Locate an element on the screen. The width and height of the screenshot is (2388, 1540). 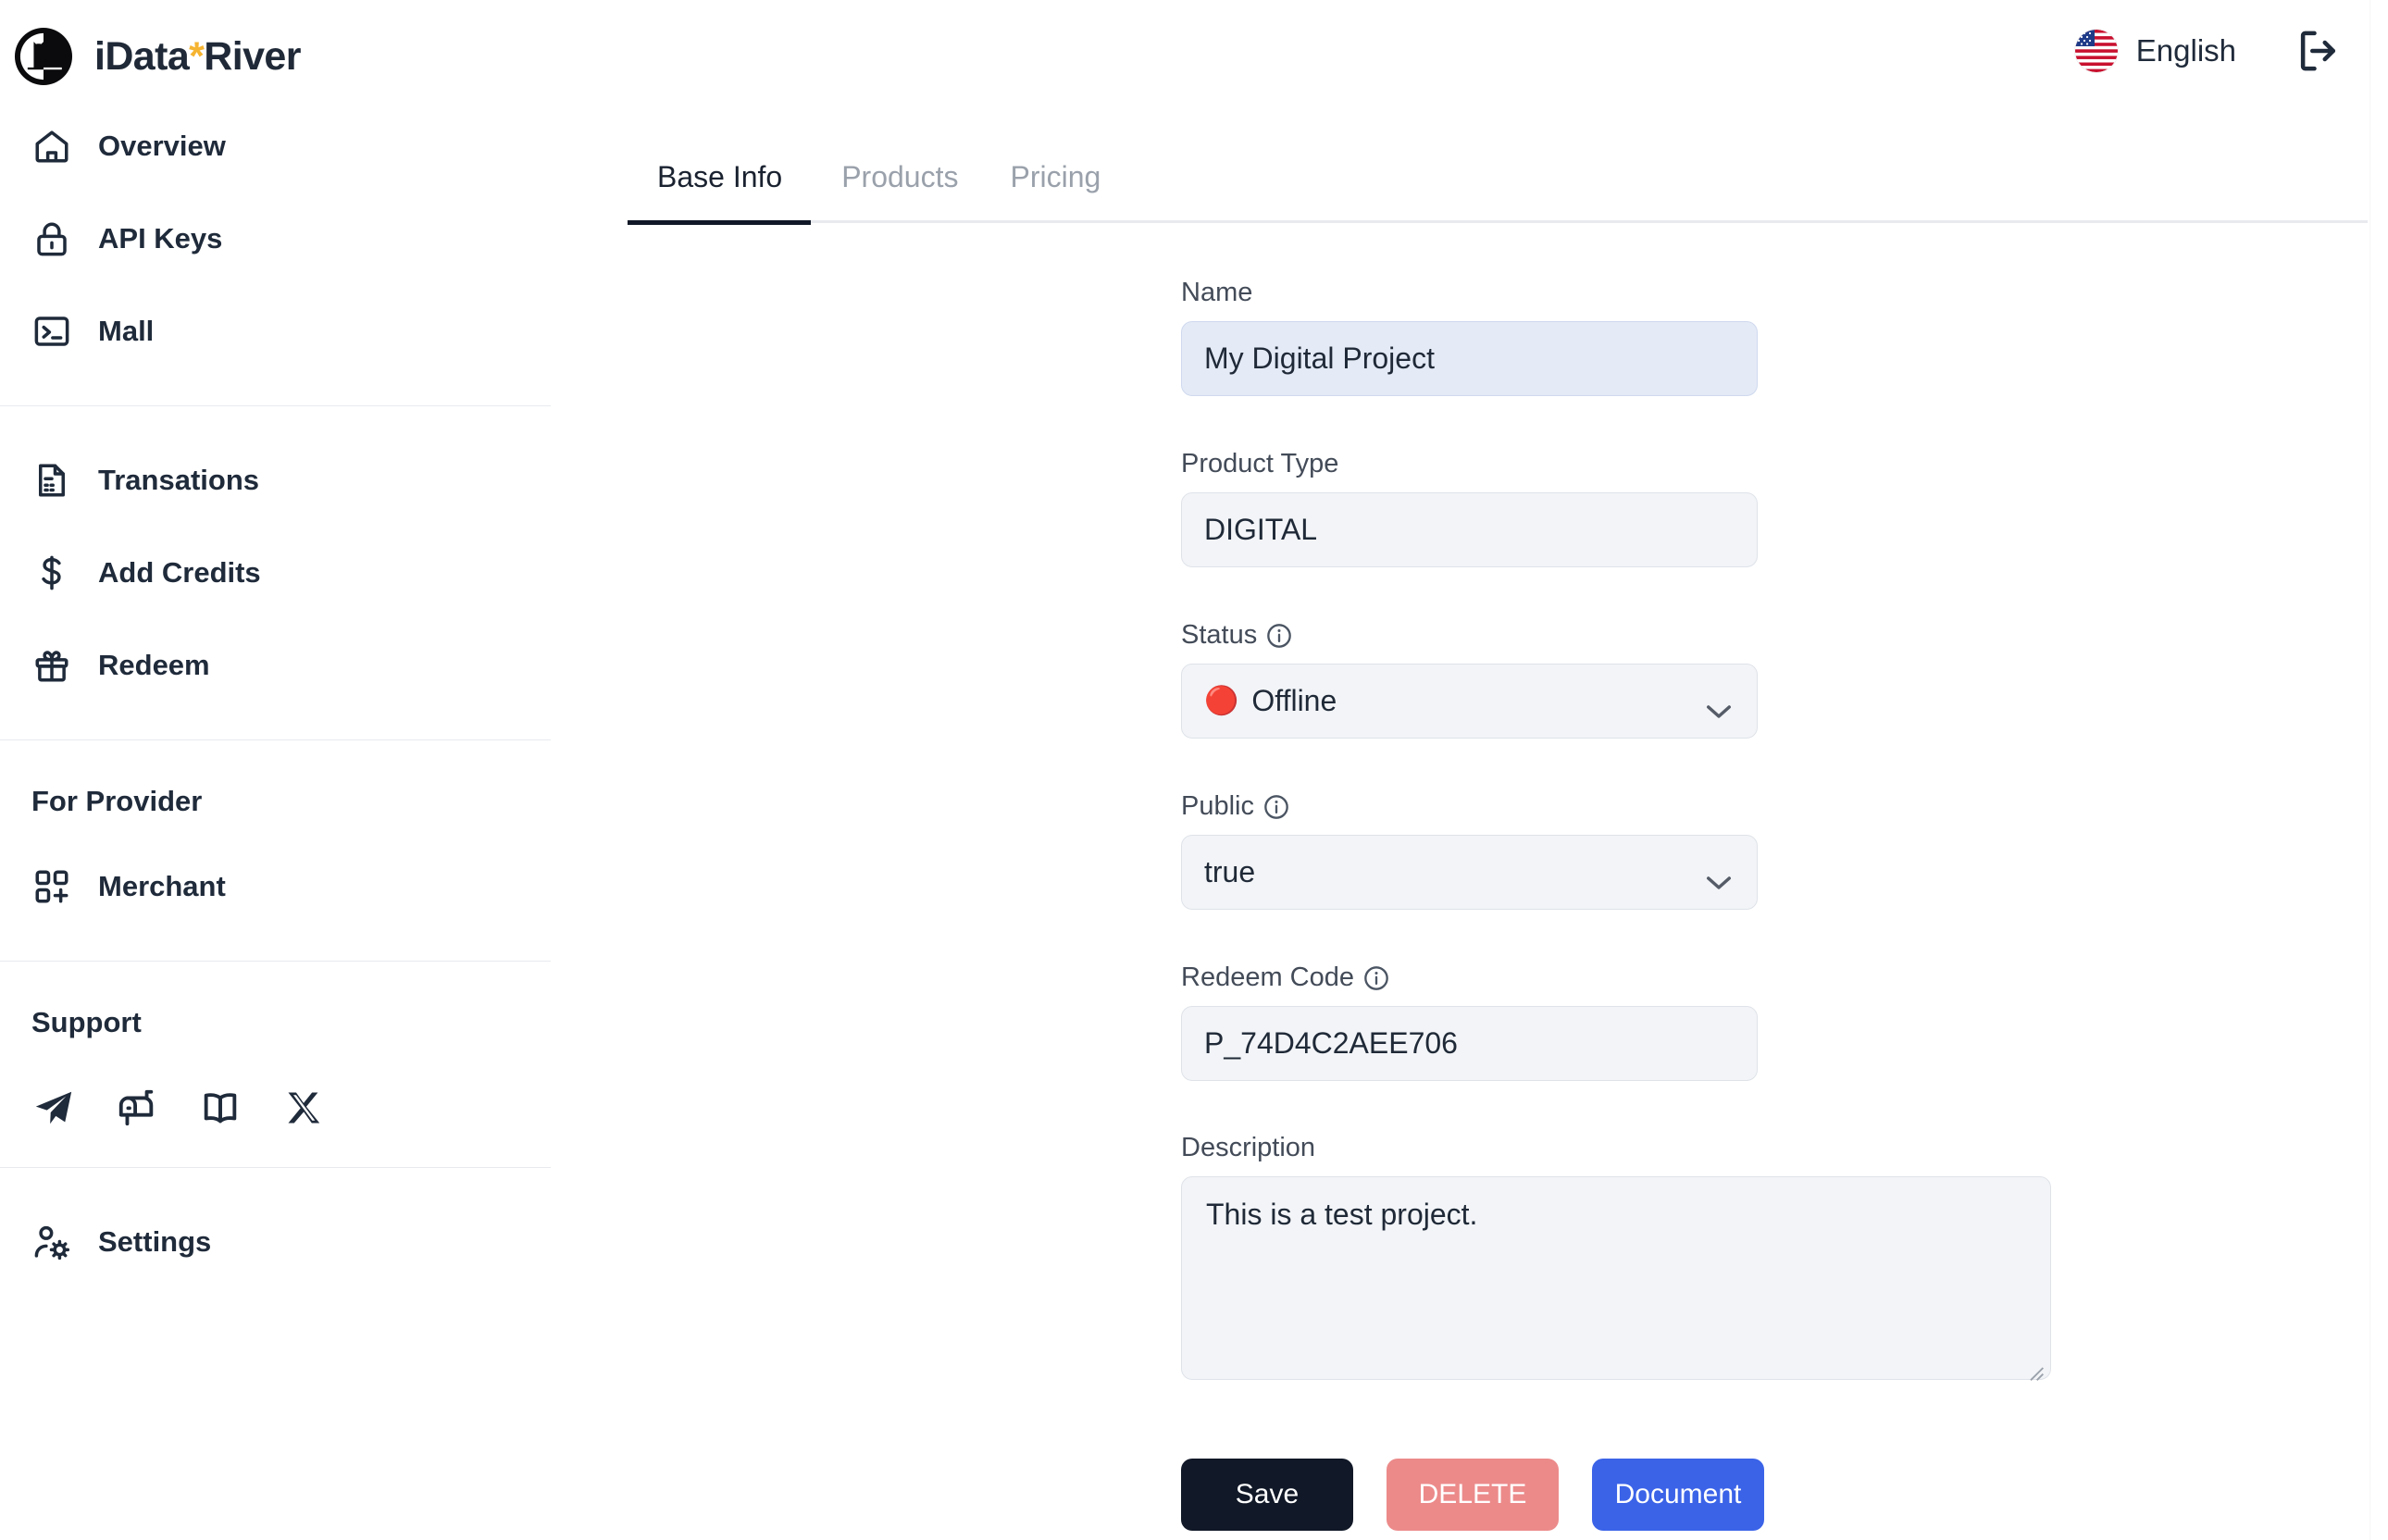
tab-underline-track is located at coordinates (1498, 222).